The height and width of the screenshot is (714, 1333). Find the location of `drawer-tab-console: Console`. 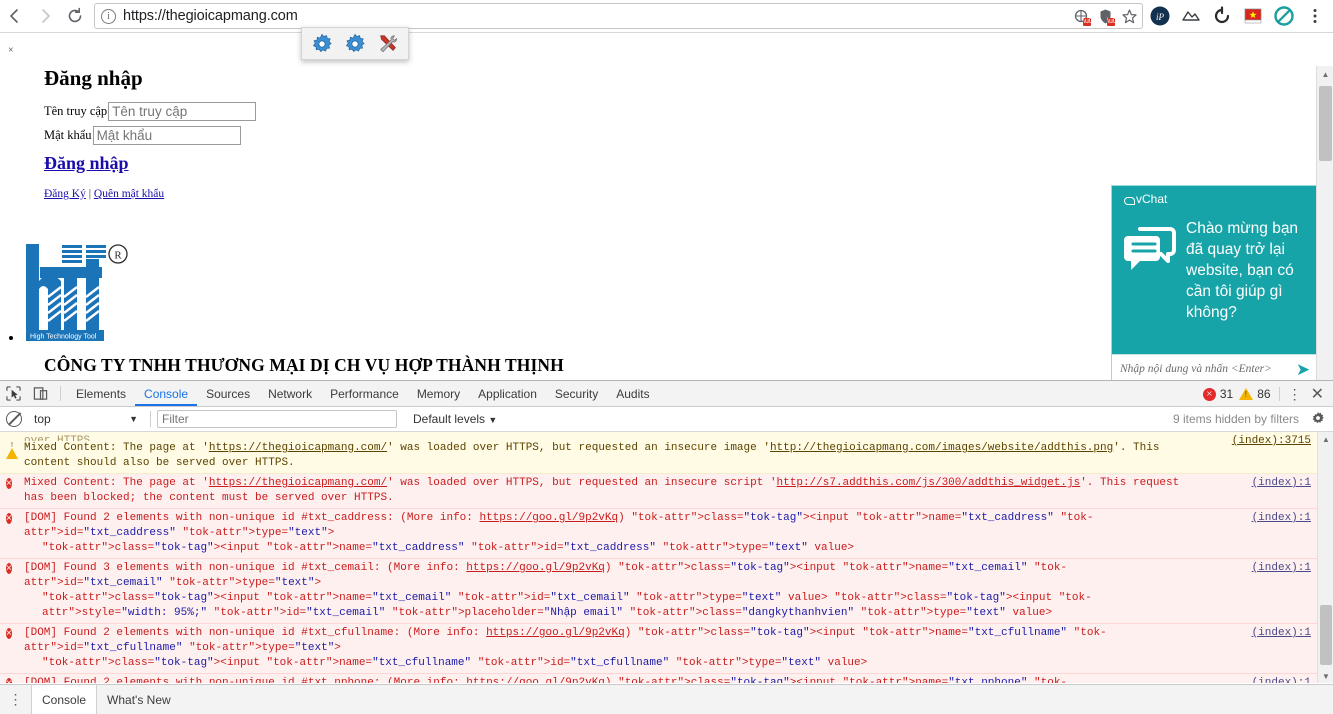

drawer-tab-console: Console is located at coordinates (64, 699).